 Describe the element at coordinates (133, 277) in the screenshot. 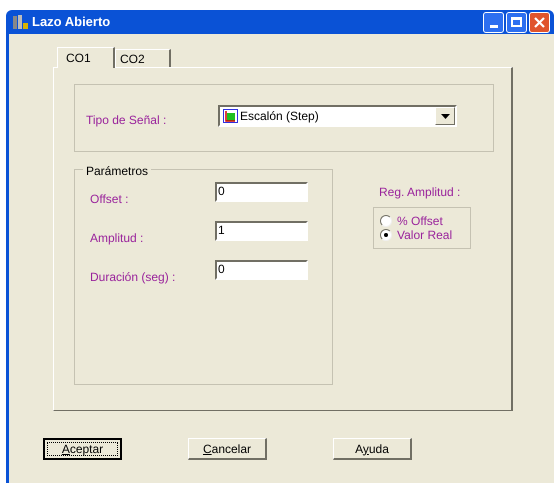

I see `field-label: Duración (seg) :` at that location.